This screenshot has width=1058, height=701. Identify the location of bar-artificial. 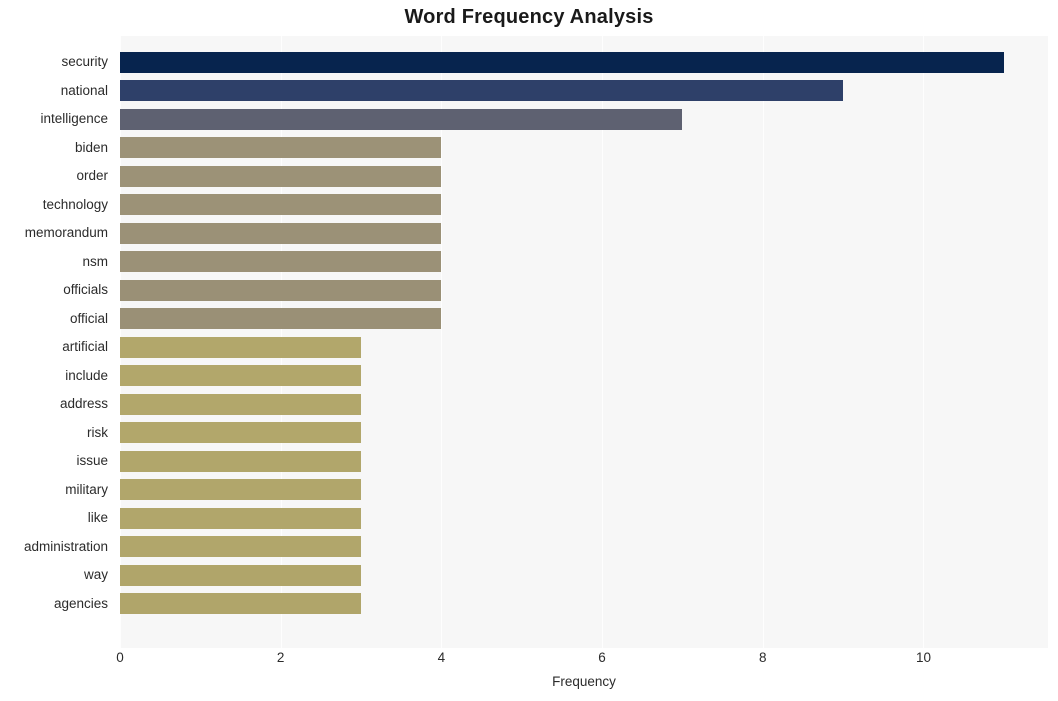
(241, 347).